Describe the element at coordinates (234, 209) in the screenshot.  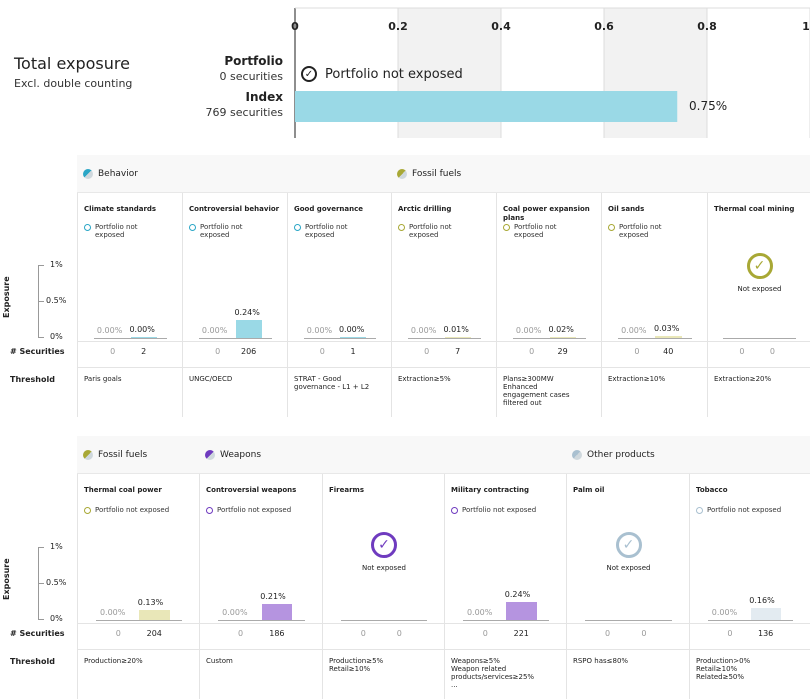
I see `column-title: Controversial behavior` at that location.